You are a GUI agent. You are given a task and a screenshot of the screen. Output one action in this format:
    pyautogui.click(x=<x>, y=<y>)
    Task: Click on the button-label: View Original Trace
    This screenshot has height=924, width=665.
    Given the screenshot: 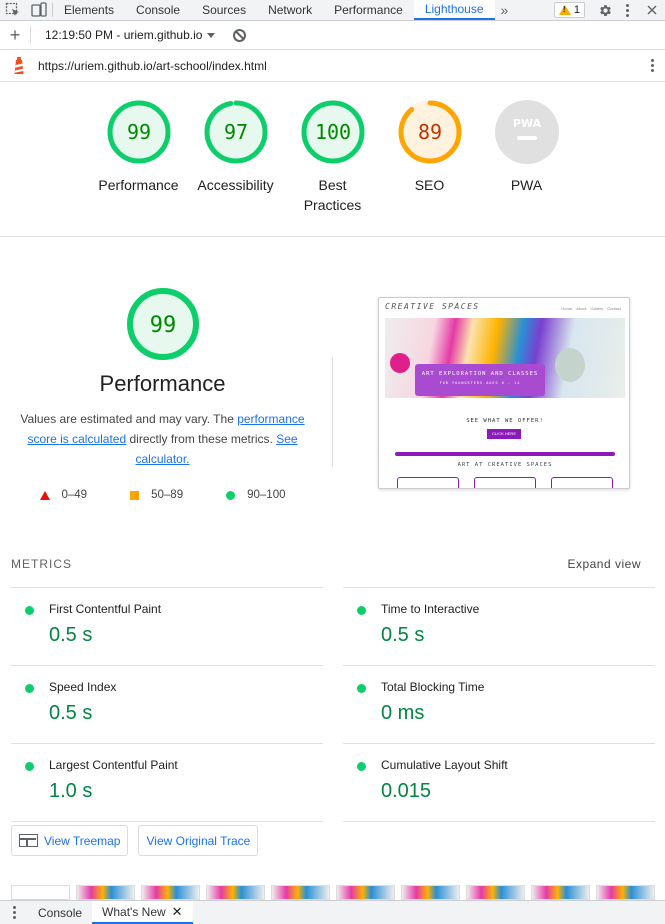 What is the action you would take?
    pyautogui.click(x=198, y=840)
    